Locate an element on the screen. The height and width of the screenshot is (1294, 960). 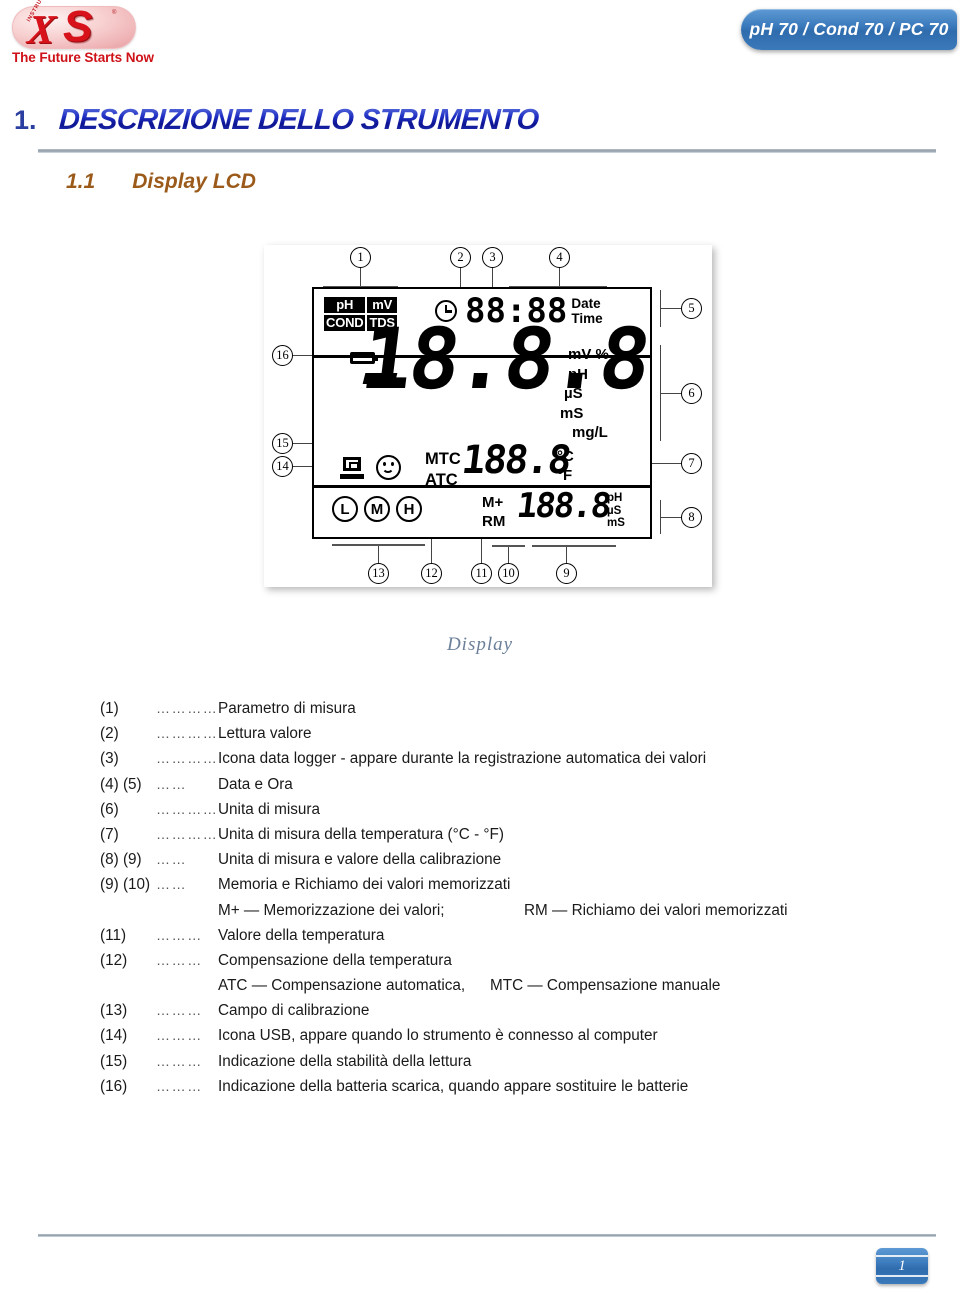
memory-unit-us: µS is located at coordinates (614, 510).